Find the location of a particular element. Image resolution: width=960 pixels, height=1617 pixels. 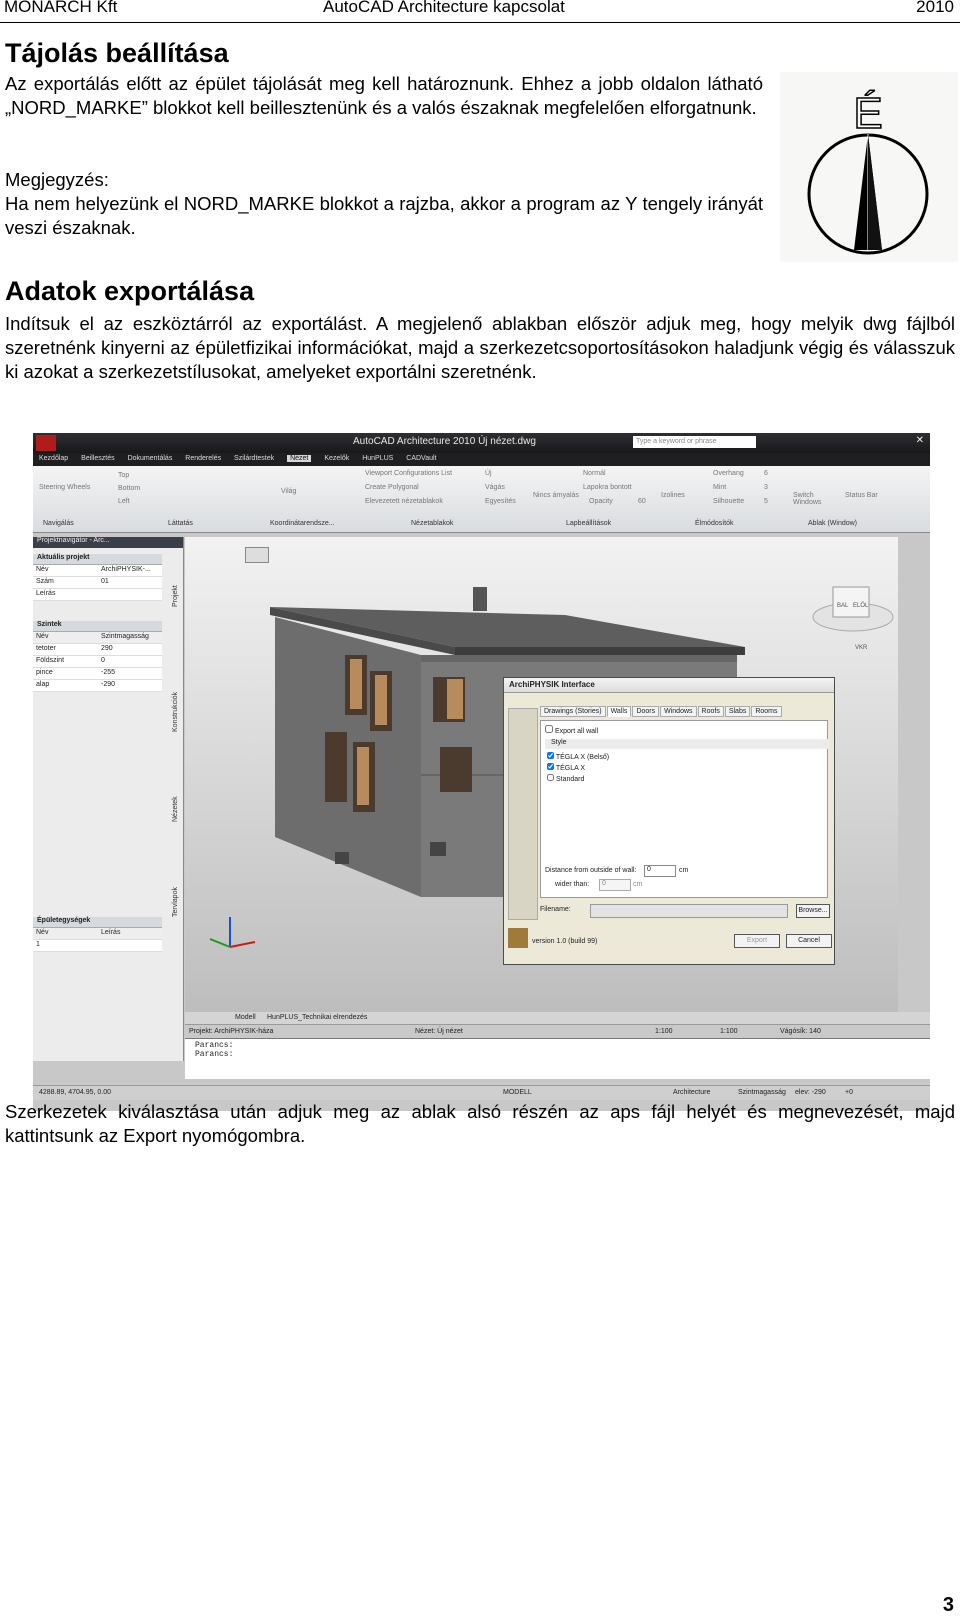

create-polygonal-button: Create Polygonal is located at coordinates (392, 487).